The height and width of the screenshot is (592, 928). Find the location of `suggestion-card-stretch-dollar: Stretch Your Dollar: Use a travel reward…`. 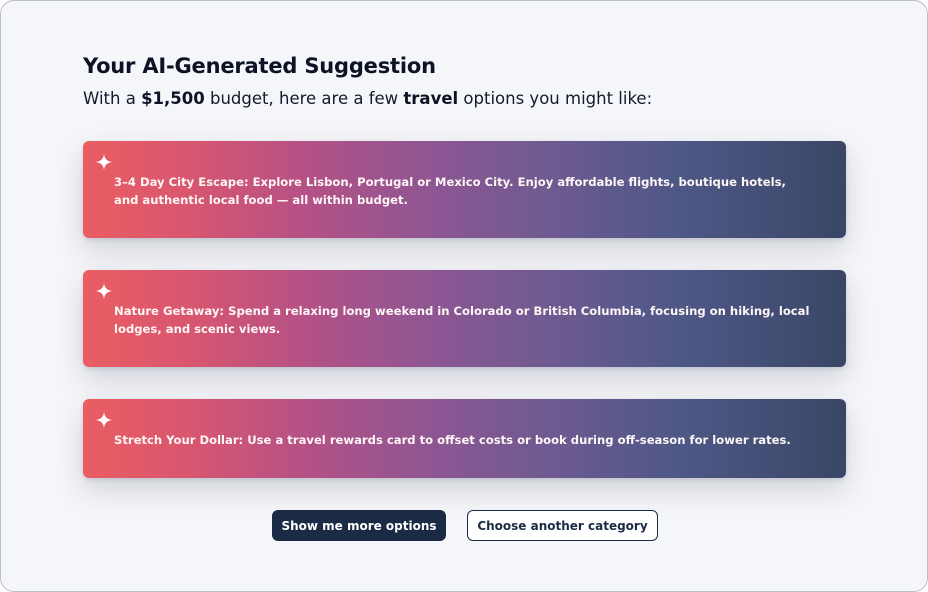

suggestion-card-stretch-dollar: Stretch Your Dollar: Use a travel reward… is located at coordinates (464, 438).